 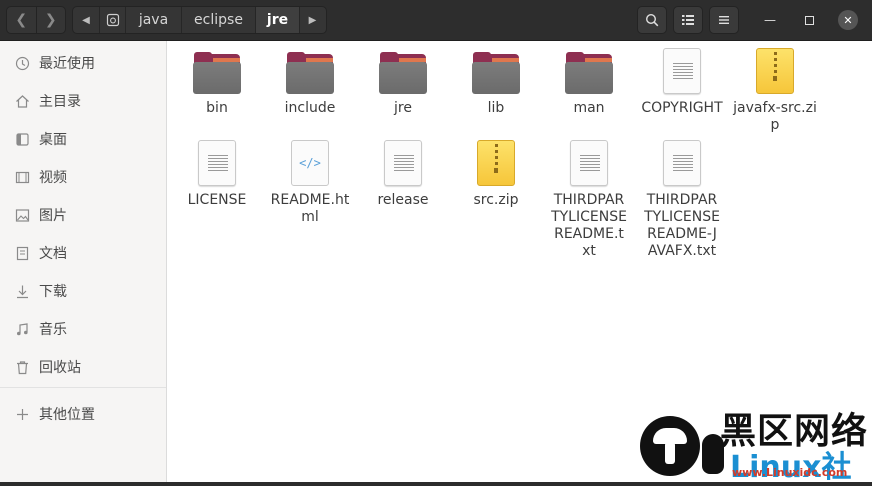 I want to click on path-segment-jre: jre, so click(x=277, y=20).